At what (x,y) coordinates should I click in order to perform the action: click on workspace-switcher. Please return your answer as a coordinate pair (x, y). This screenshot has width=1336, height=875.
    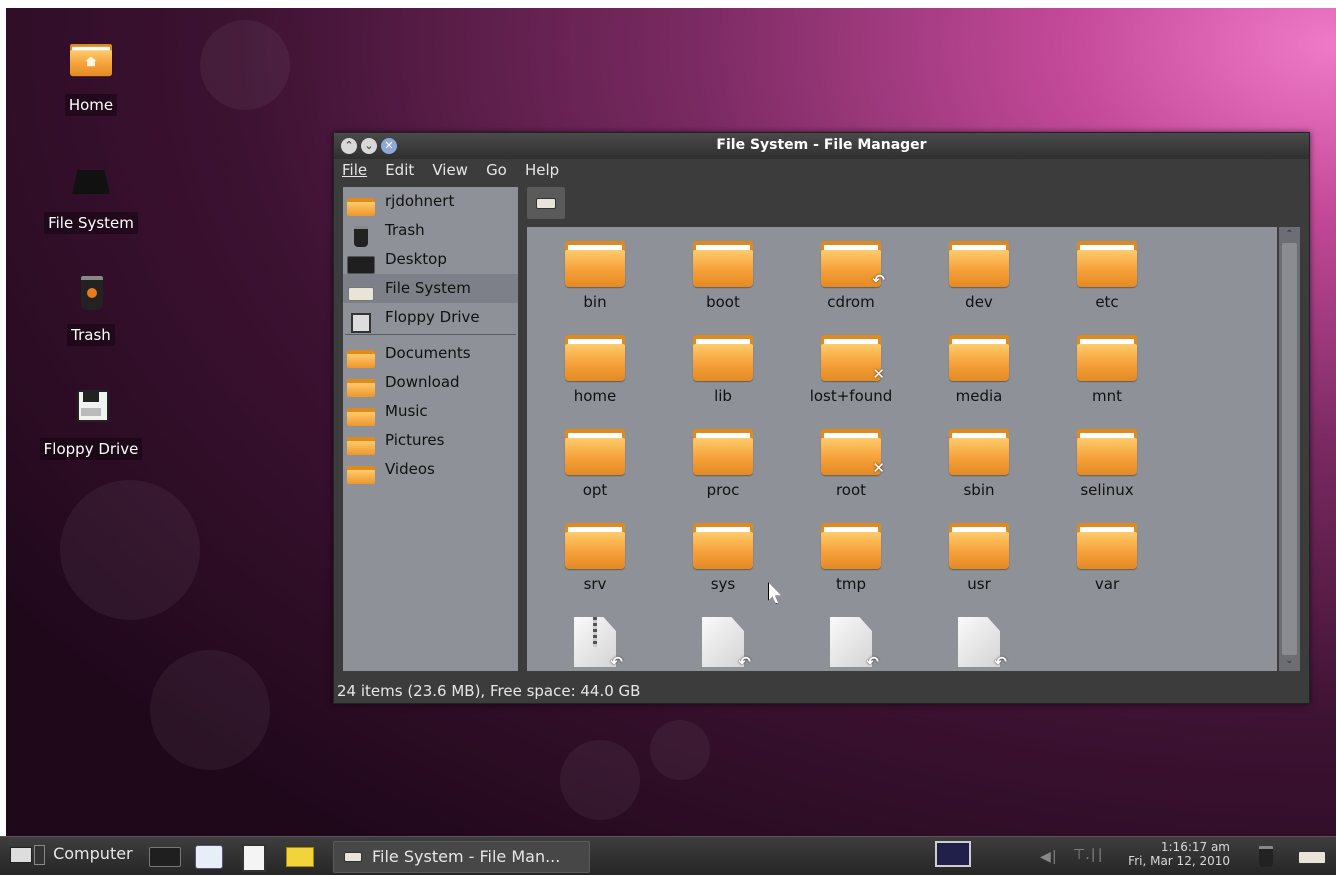
    Looking at the image, I should click on (953, 854).